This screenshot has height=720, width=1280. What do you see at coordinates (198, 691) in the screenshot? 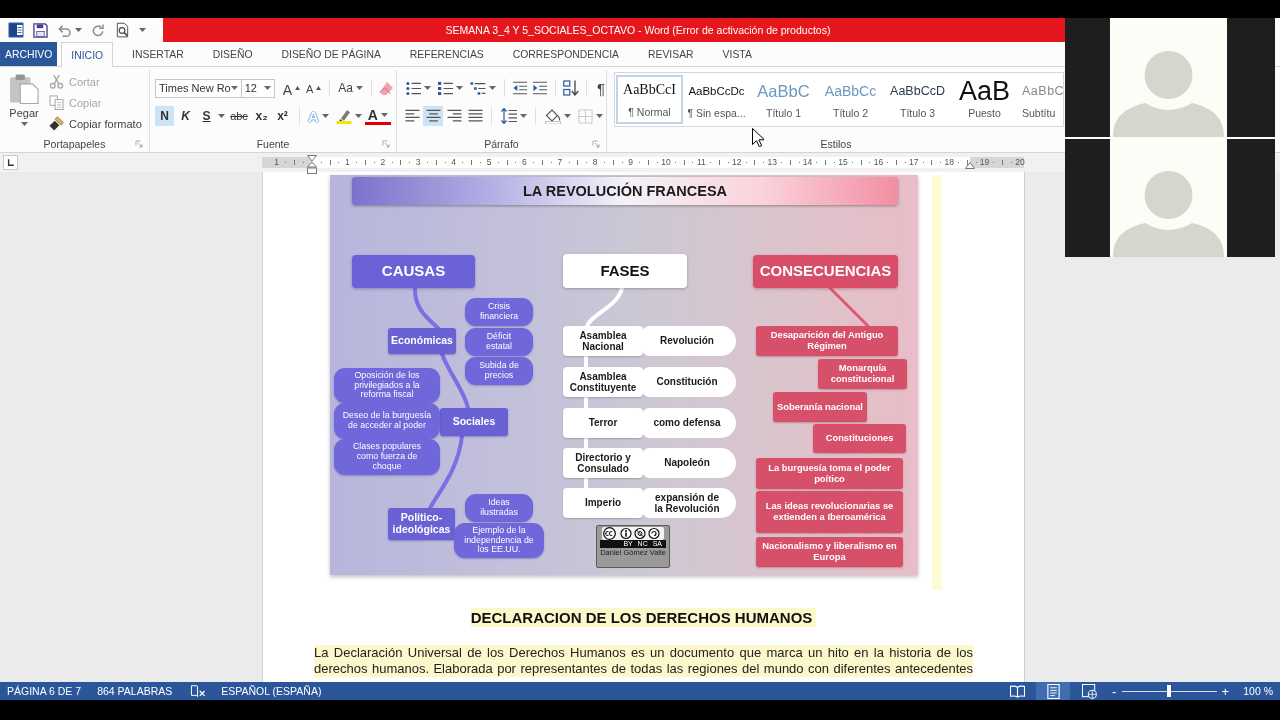
I see `proofing-button` at bounding box center [198, 691].